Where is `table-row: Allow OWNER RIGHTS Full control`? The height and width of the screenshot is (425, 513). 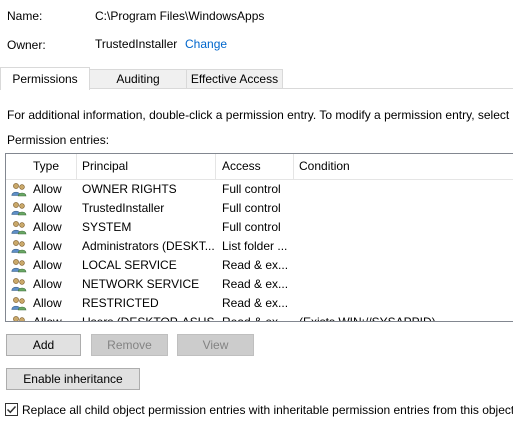 table-row: Allow OWNER RIGHTS Full control is located at coordinates (259, 189).